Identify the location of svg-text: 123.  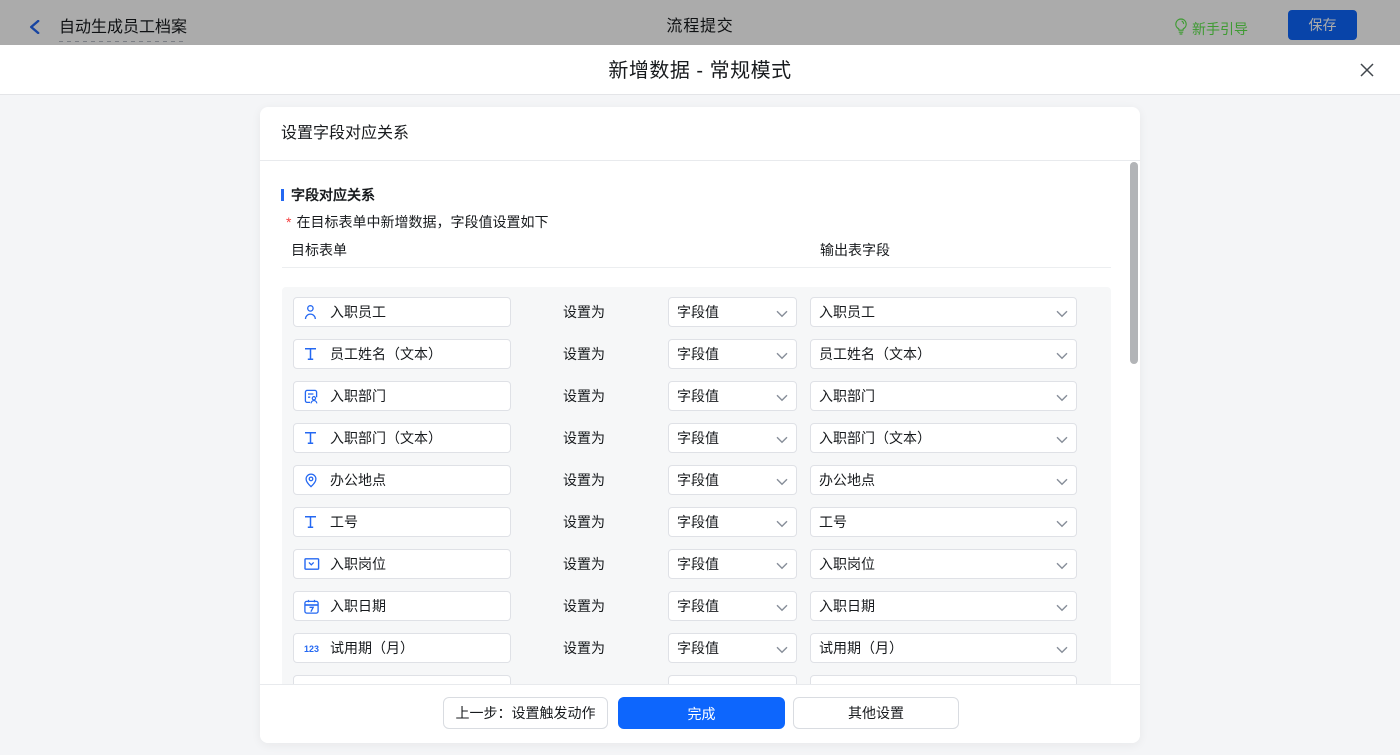
(311, 649).